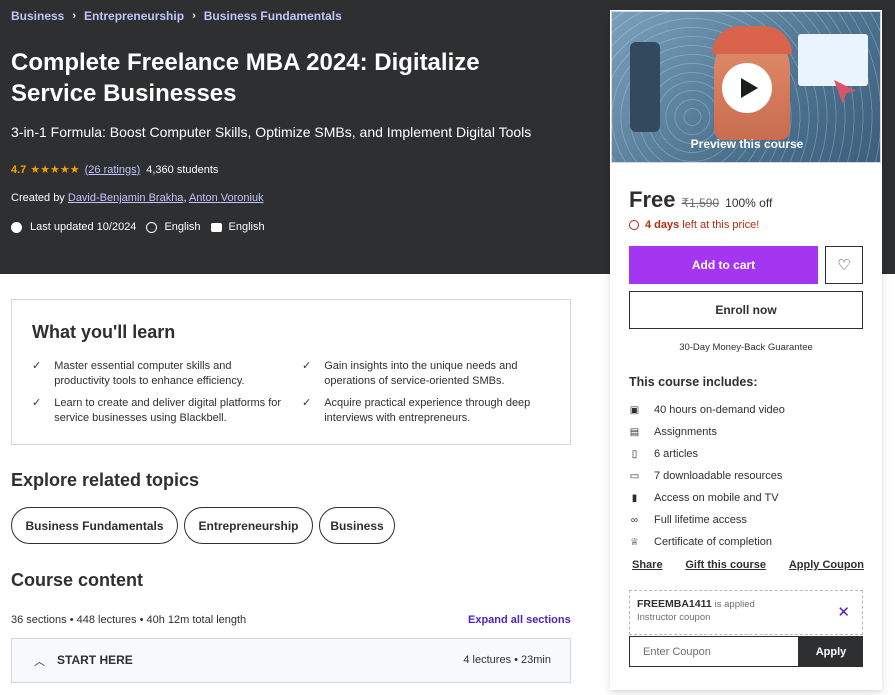  Describe the element at coordinates (83, 227) in the screenshot. I see `last-updated: Last updated 10/2024` at that location.